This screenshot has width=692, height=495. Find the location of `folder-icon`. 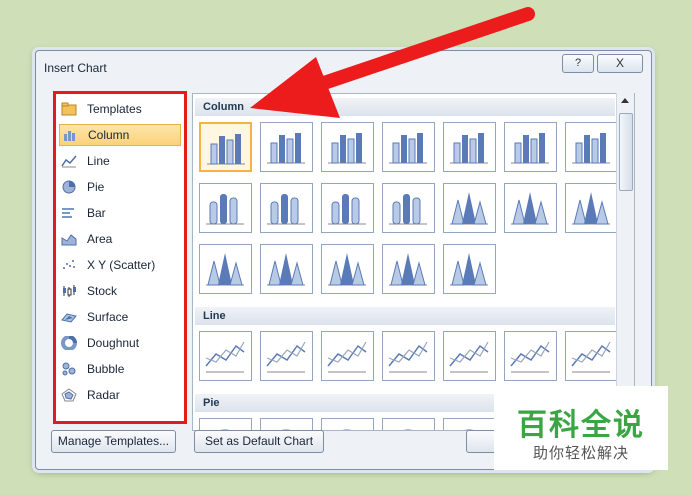

folder-icon is located at coordinates (69, 109).